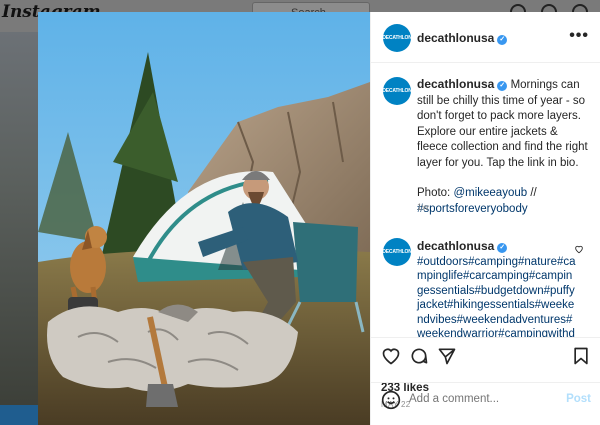 This screenshot has width=600, height=425. Describe the element at coordinates (472, 209) in the screenshot. I see `caption-hashtag-link: #sportsforeveryobody` at that location.